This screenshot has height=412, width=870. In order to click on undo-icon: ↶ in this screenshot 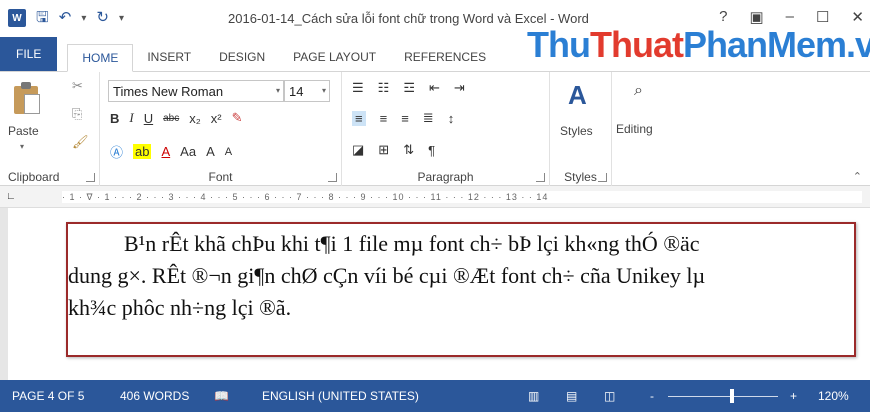, I will do `click(65, 18)`.